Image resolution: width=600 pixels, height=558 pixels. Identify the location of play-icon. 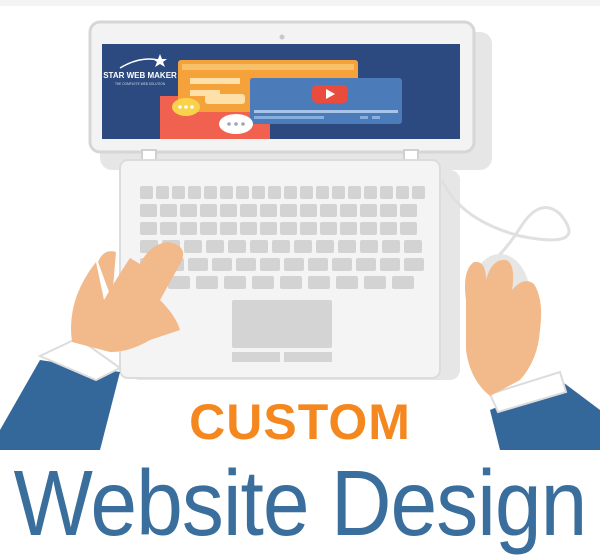
(330, 94).